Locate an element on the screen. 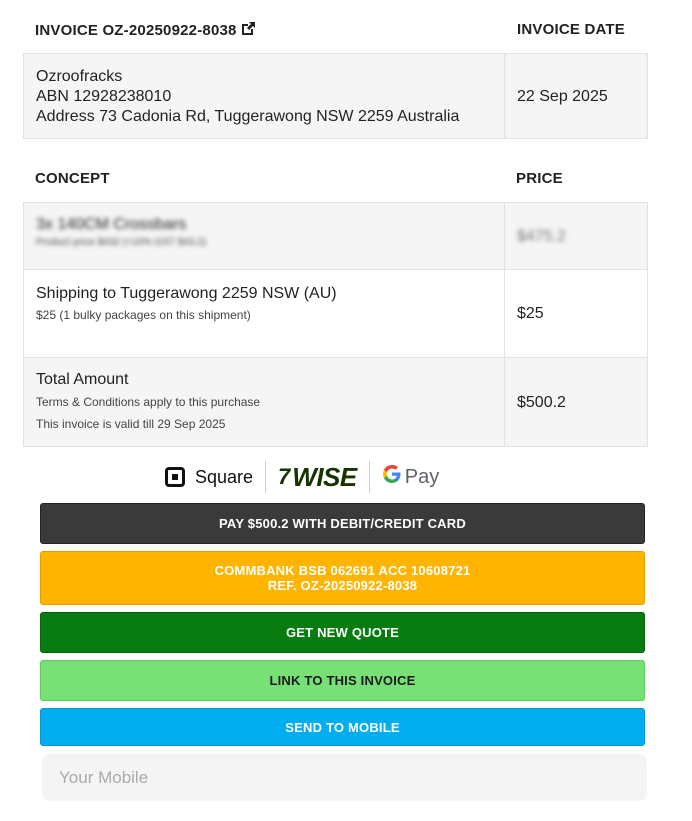 The height and width of the screenshot is (821, 692). validity-text: This invoice is valid till 29 Sep 2025 is located at coordinates (131, 424).